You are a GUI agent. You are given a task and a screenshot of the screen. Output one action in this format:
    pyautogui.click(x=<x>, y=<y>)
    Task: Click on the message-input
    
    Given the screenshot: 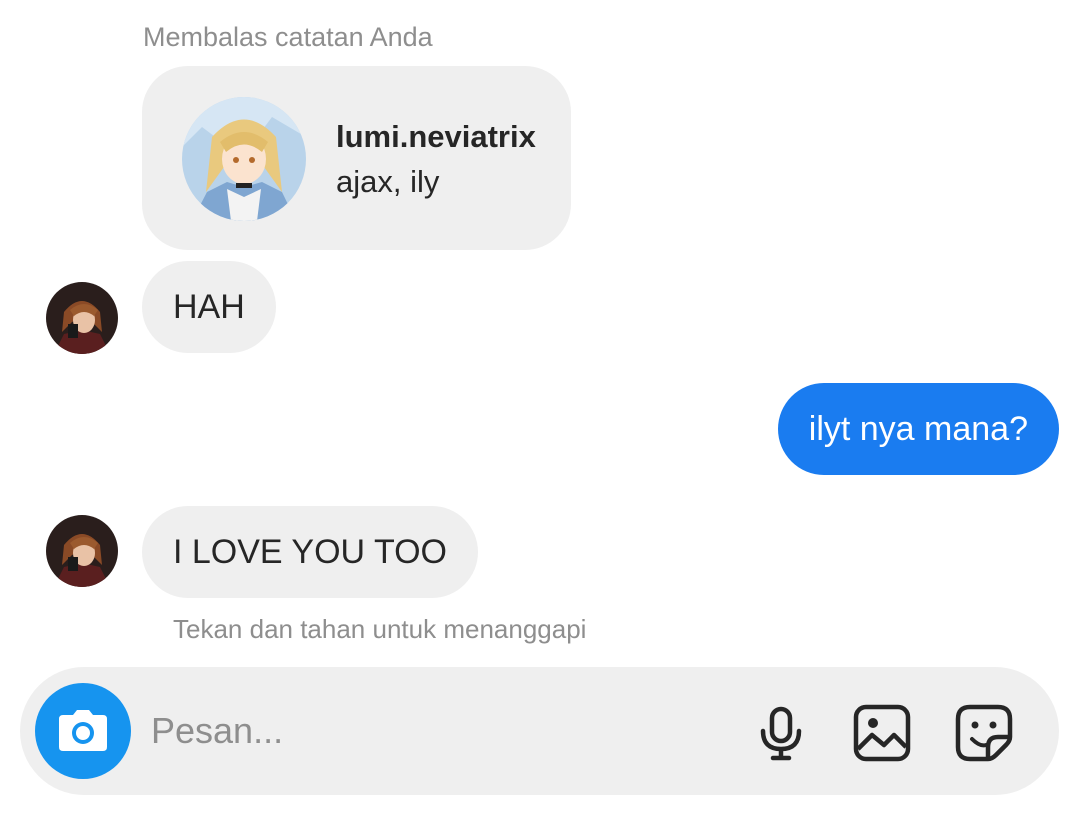 What is the action you would take?
    pyautogui.click(x=441, y=731)
    